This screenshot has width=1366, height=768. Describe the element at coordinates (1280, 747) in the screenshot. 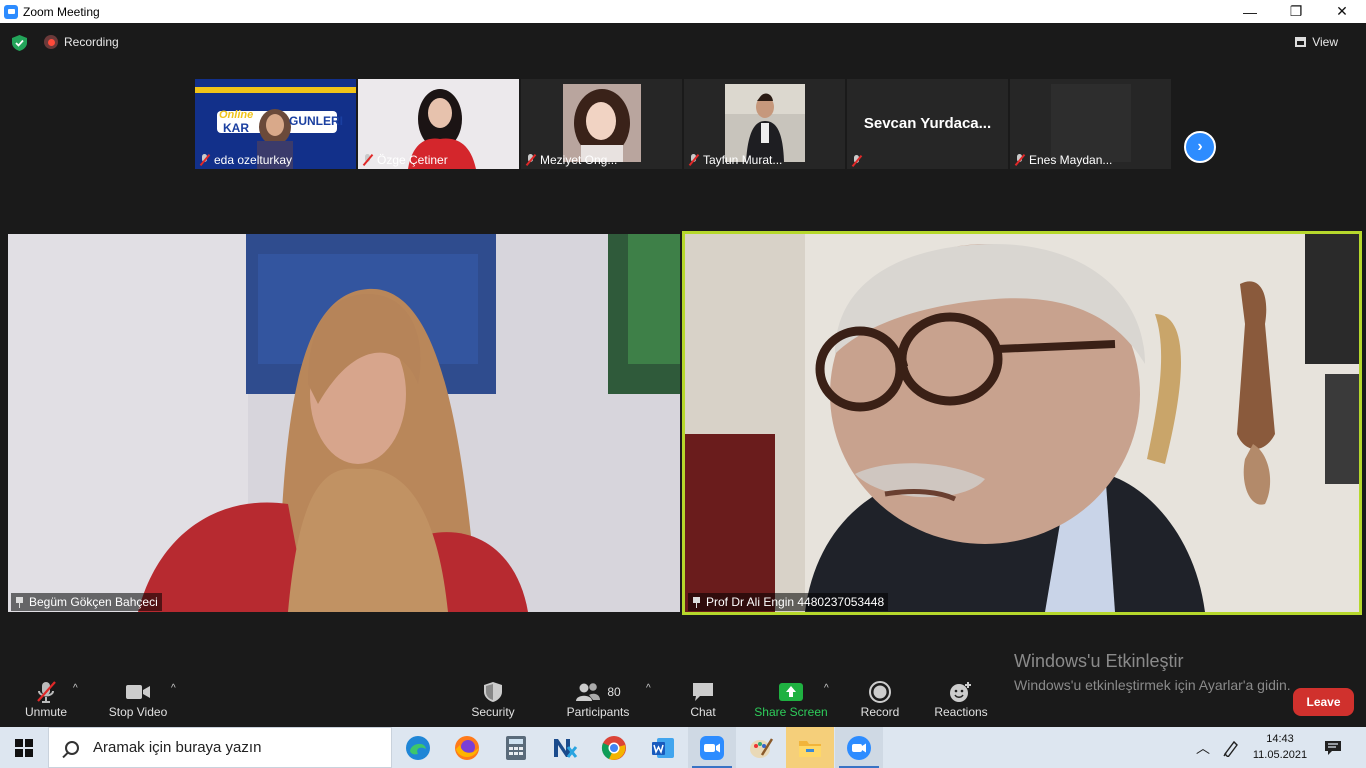

I see `taskbar-clock: 14:43 11.05.2021` at that location.